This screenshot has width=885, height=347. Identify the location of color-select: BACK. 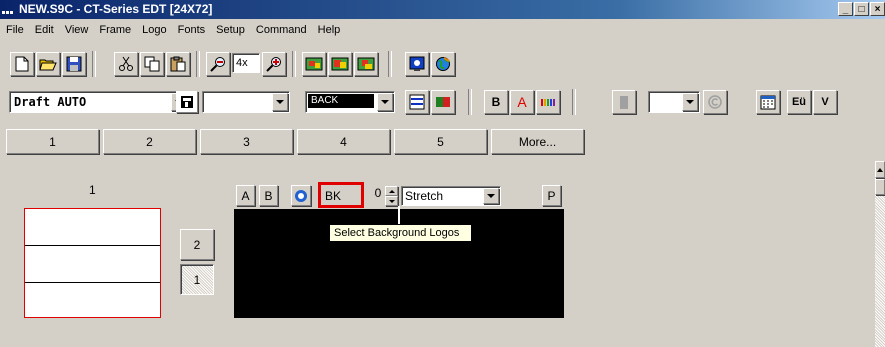
(350, 102).